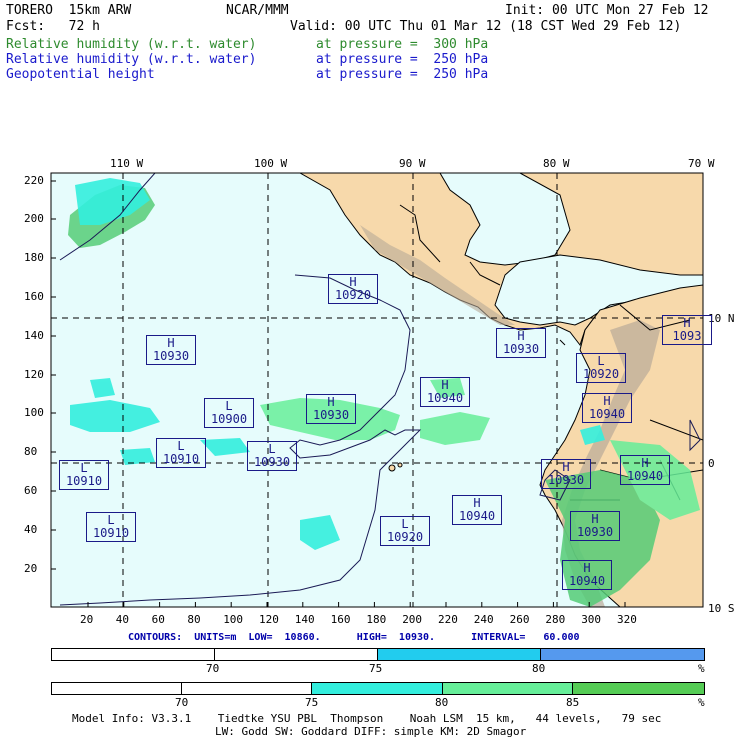  Describe the element at coordinates (131, 44) in the screenshot. I see `field-1-name: Relative humidity (w.r.t. water)` at that location.